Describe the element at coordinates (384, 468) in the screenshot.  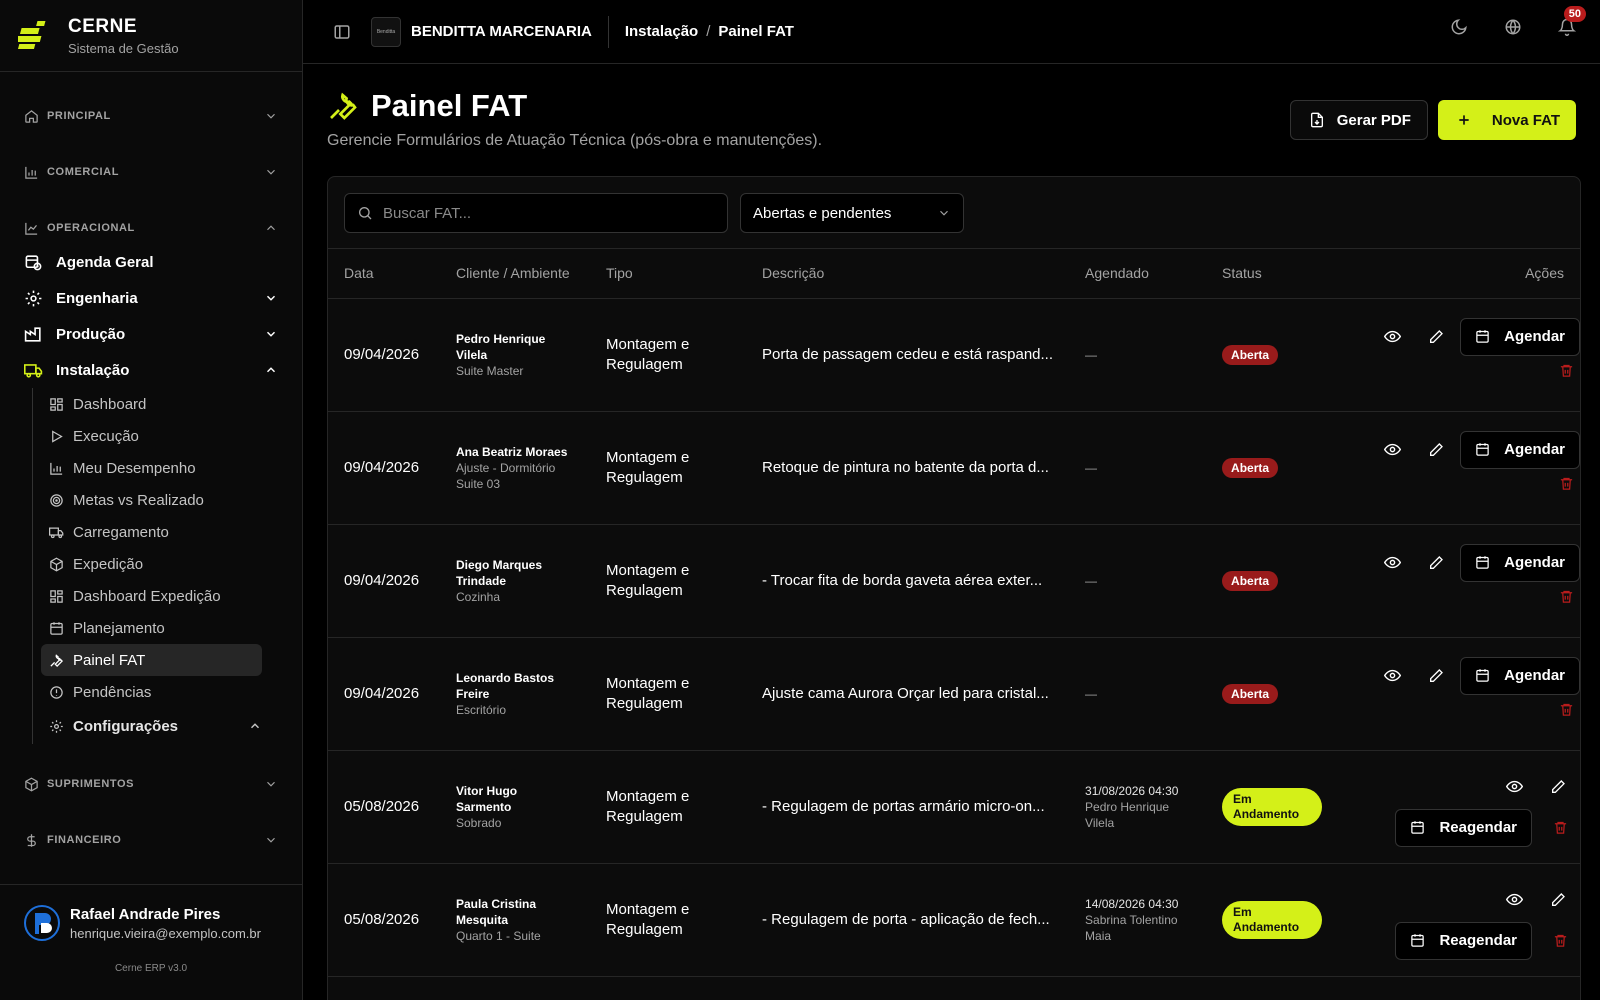
I see `cell-date: 09/04/2026` at that location.